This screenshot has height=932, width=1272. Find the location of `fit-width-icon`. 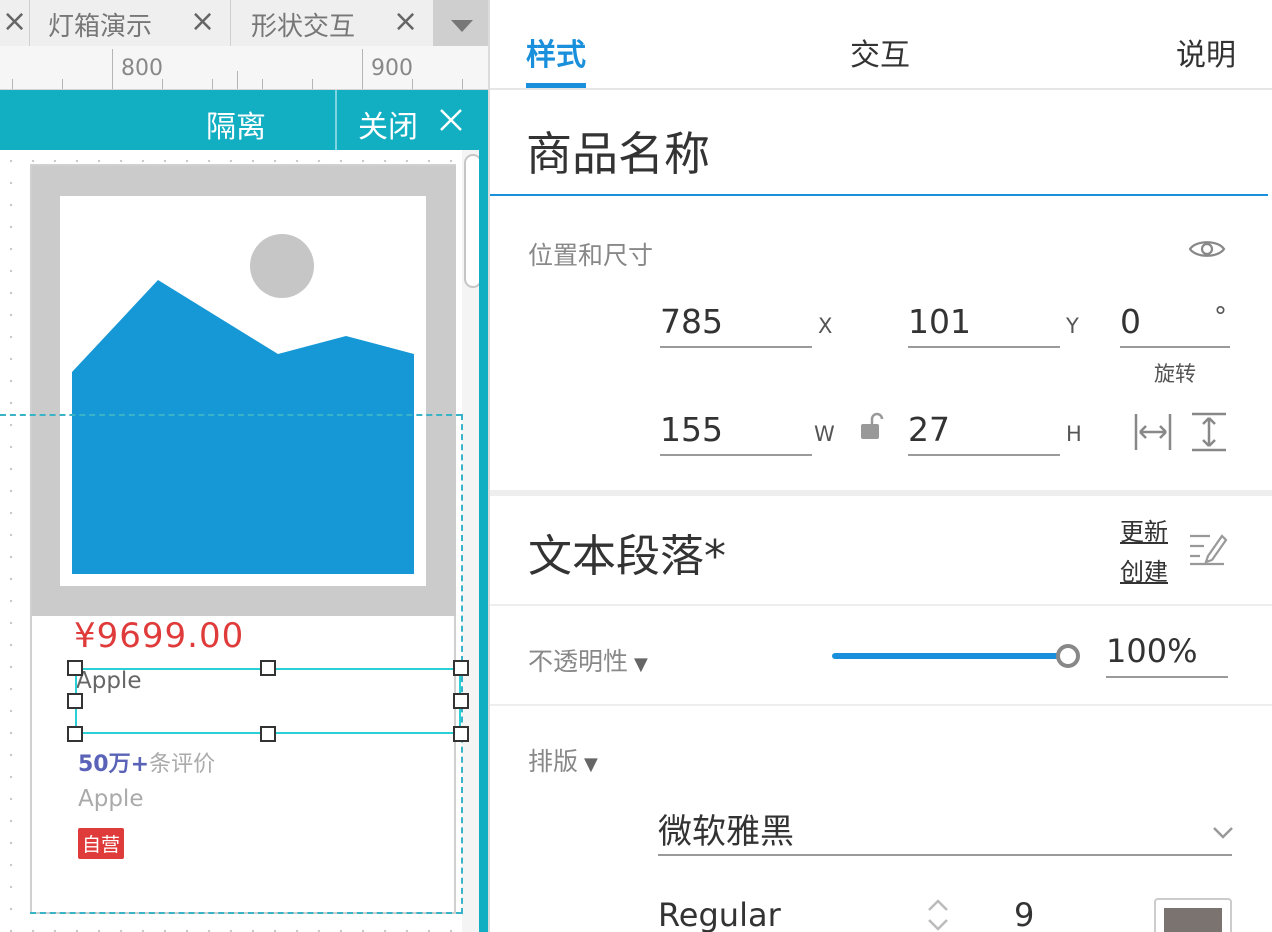

fit-width-icon is located at coordinates (1153, 432).